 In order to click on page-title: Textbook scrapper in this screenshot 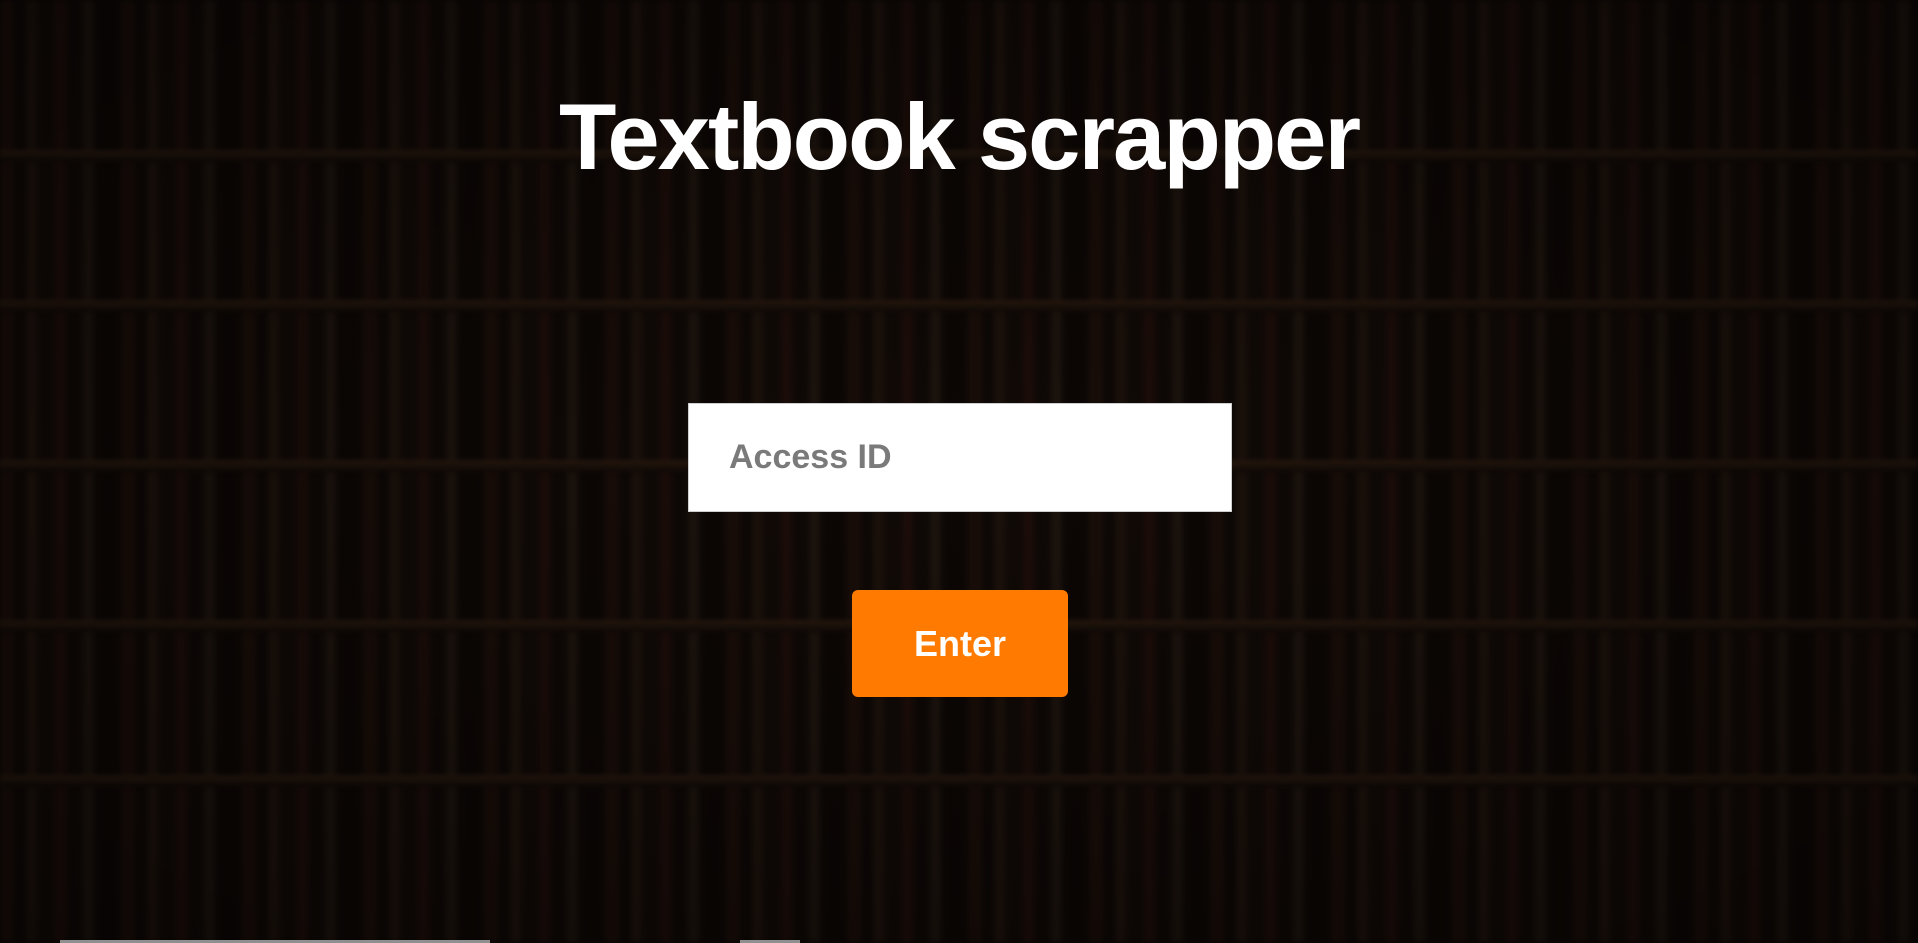, I will do `click(959, 136)`.